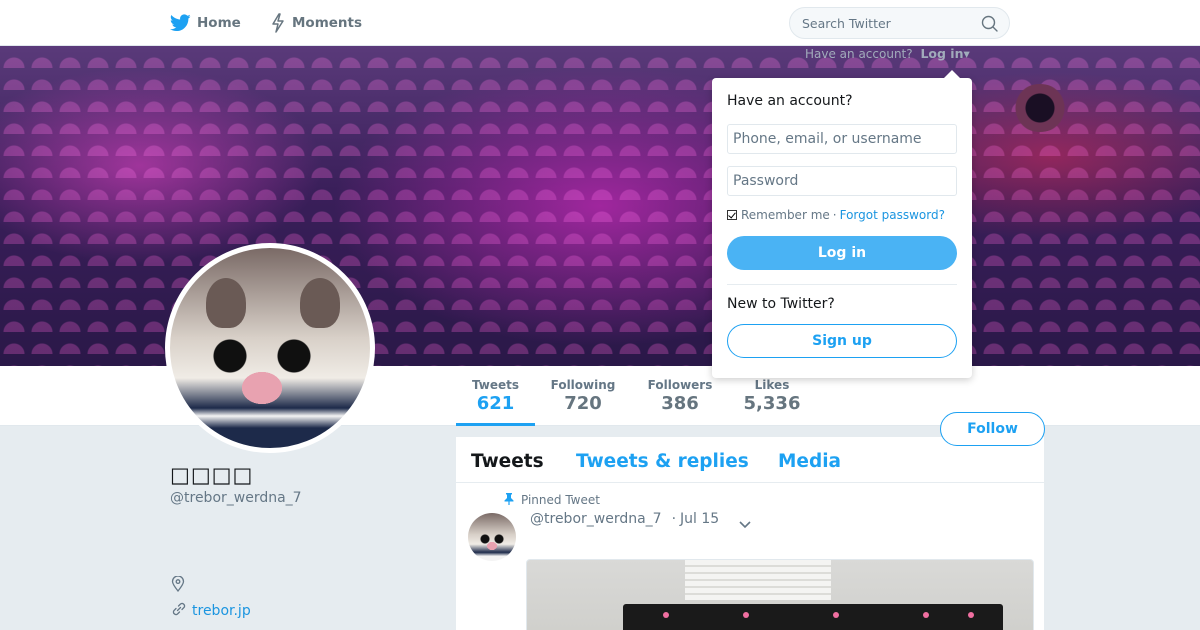  Describe the element at coordinates (842, 139) in the screenshot. I see `username-field` at that location.